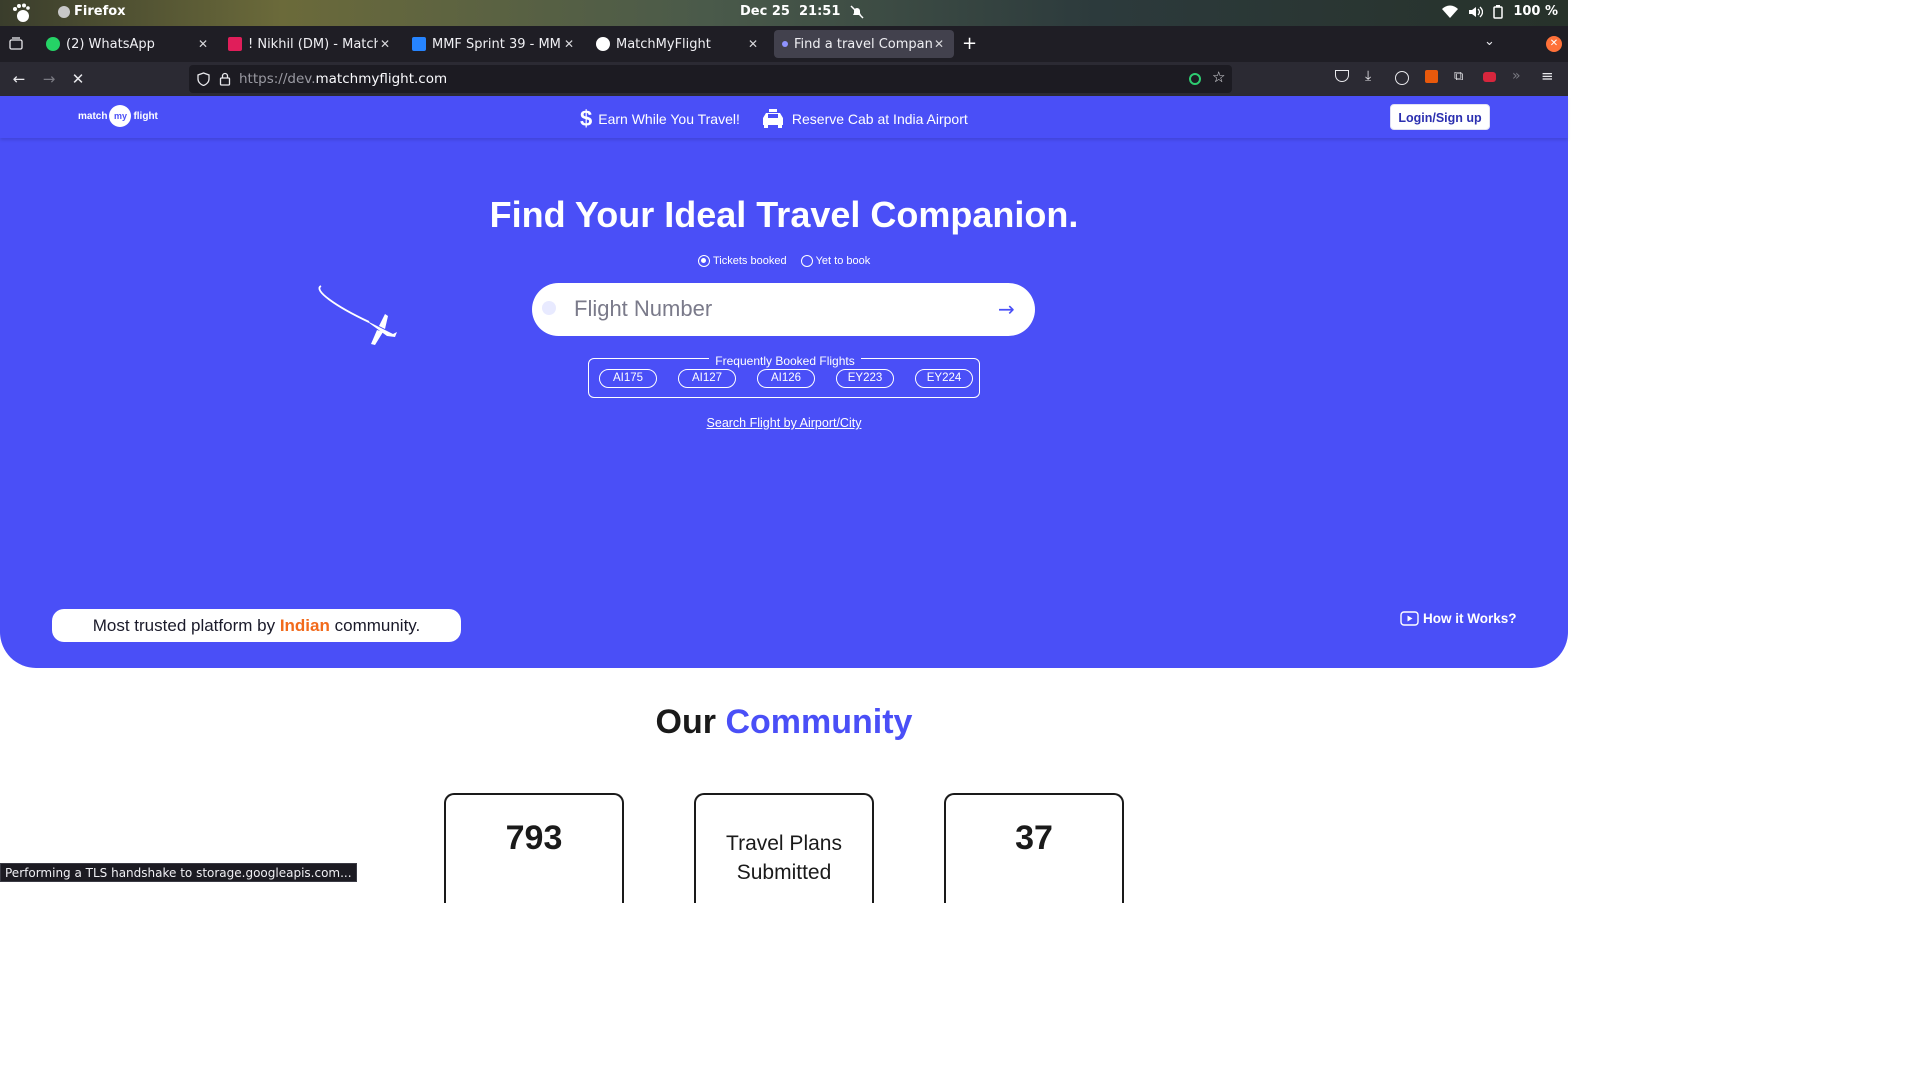 The height and width of the screenshot is (1080, 1920). Describe the element at coordinates (969, 43) in the screenshot. I see `new-tab-button: +` at that location.